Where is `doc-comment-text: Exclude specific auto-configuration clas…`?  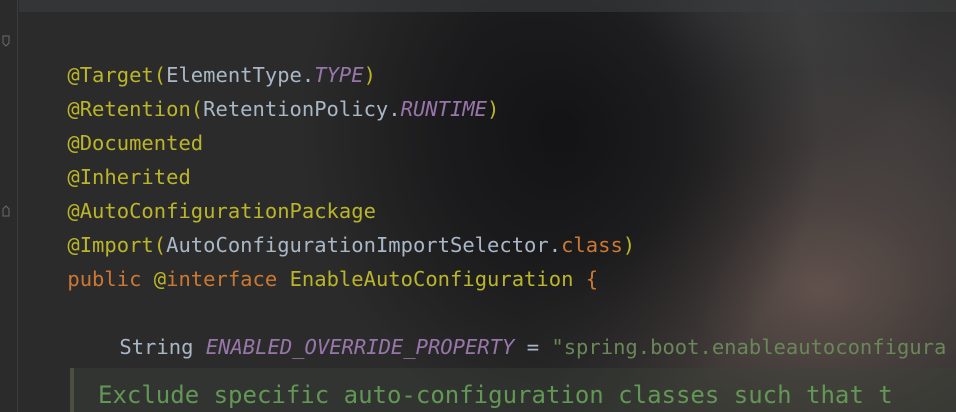
doc-comment-text: Exclude specific auto-configuration clas… is located at coordinates (495, 394).